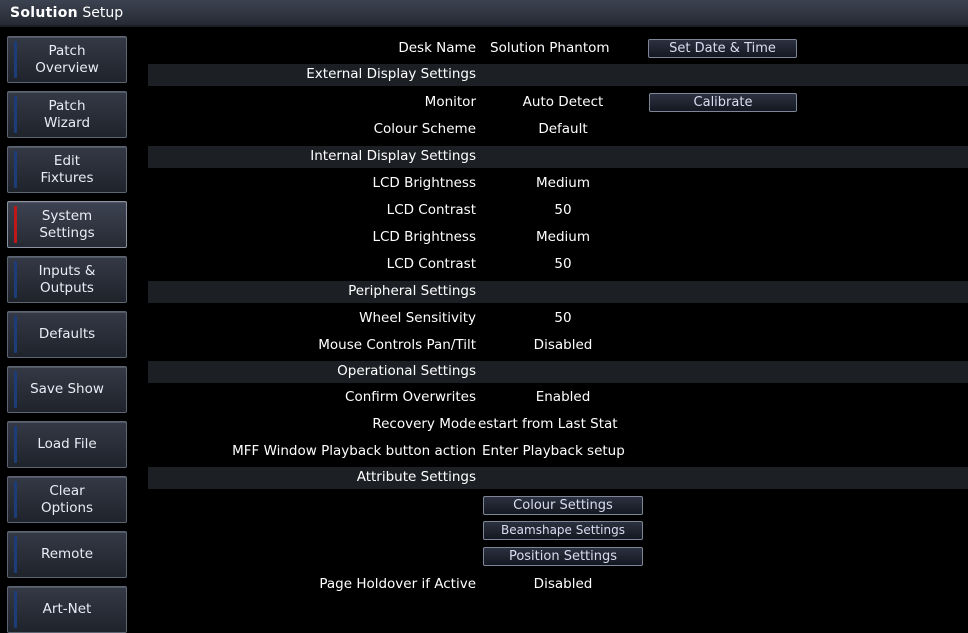  What do you see at coordinates (563, 556) in the screenshot?
I see `position-settings-button: Position Settings` at bounding box center [563, 556].